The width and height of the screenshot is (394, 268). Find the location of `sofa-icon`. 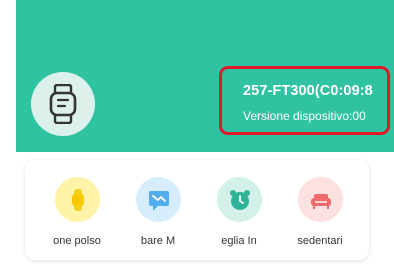

sofa-icon is located at coordinates (320, 199).